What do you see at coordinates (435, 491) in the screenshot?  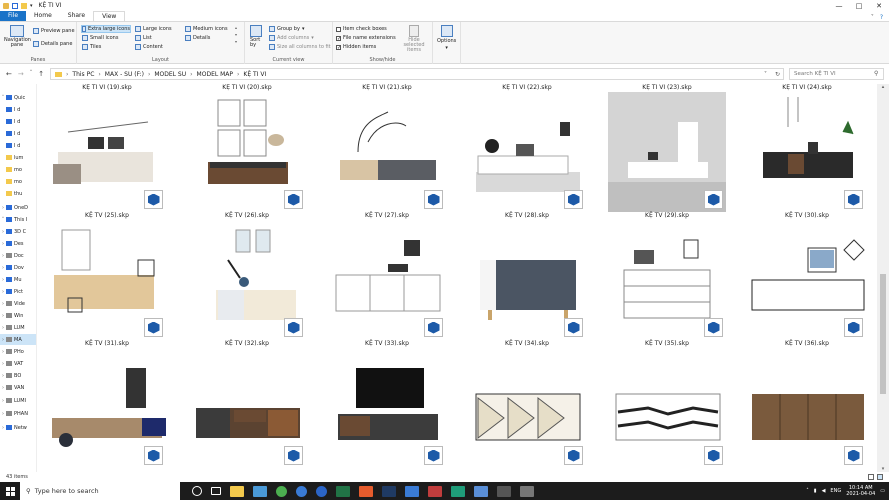 I see `sketchup-icon` at bounding box center [435, 491].